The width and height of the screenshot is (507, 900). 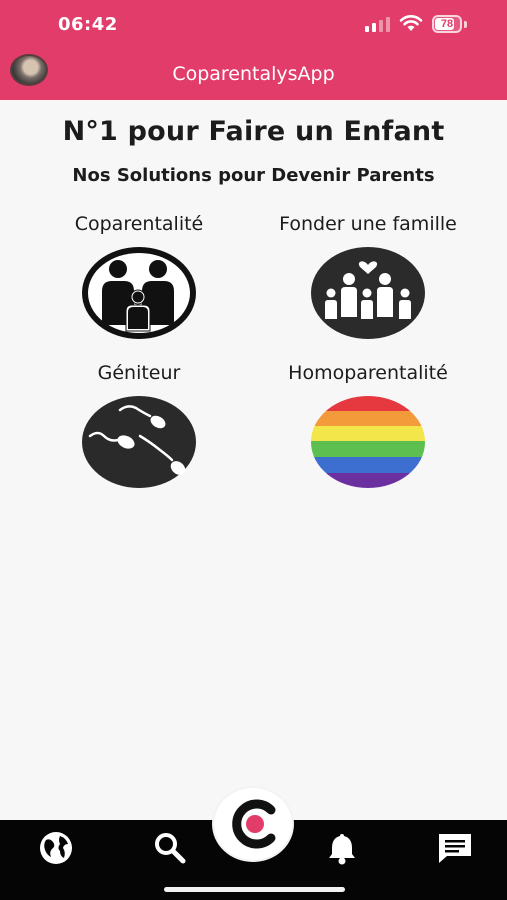 I want to click on bell-icon, so click(x=342, y=849).